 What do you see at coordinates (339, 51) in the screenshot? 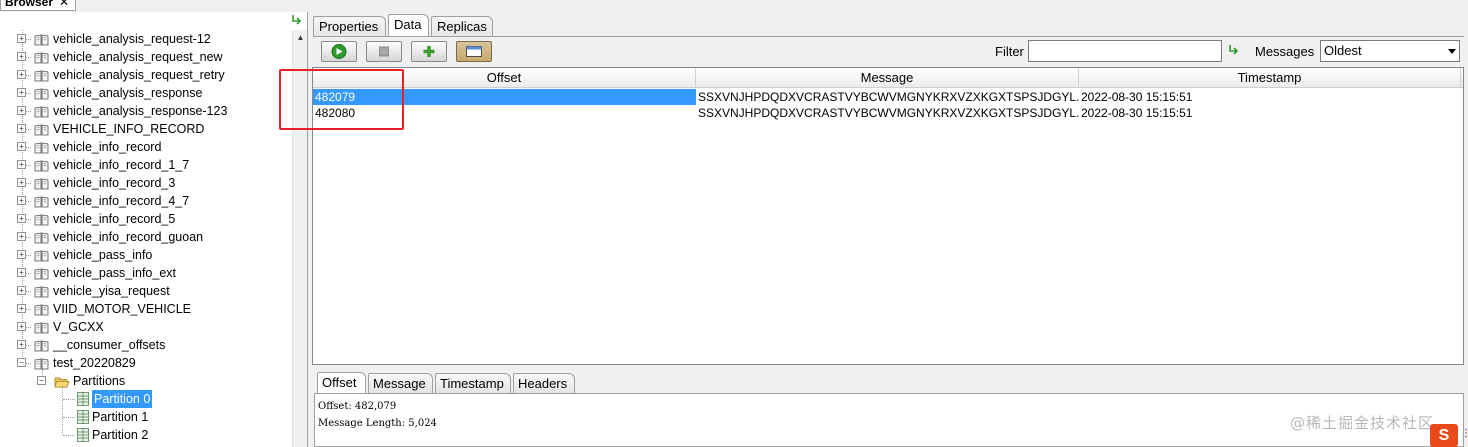
I see `run-button` at bounding box center [339, 51].